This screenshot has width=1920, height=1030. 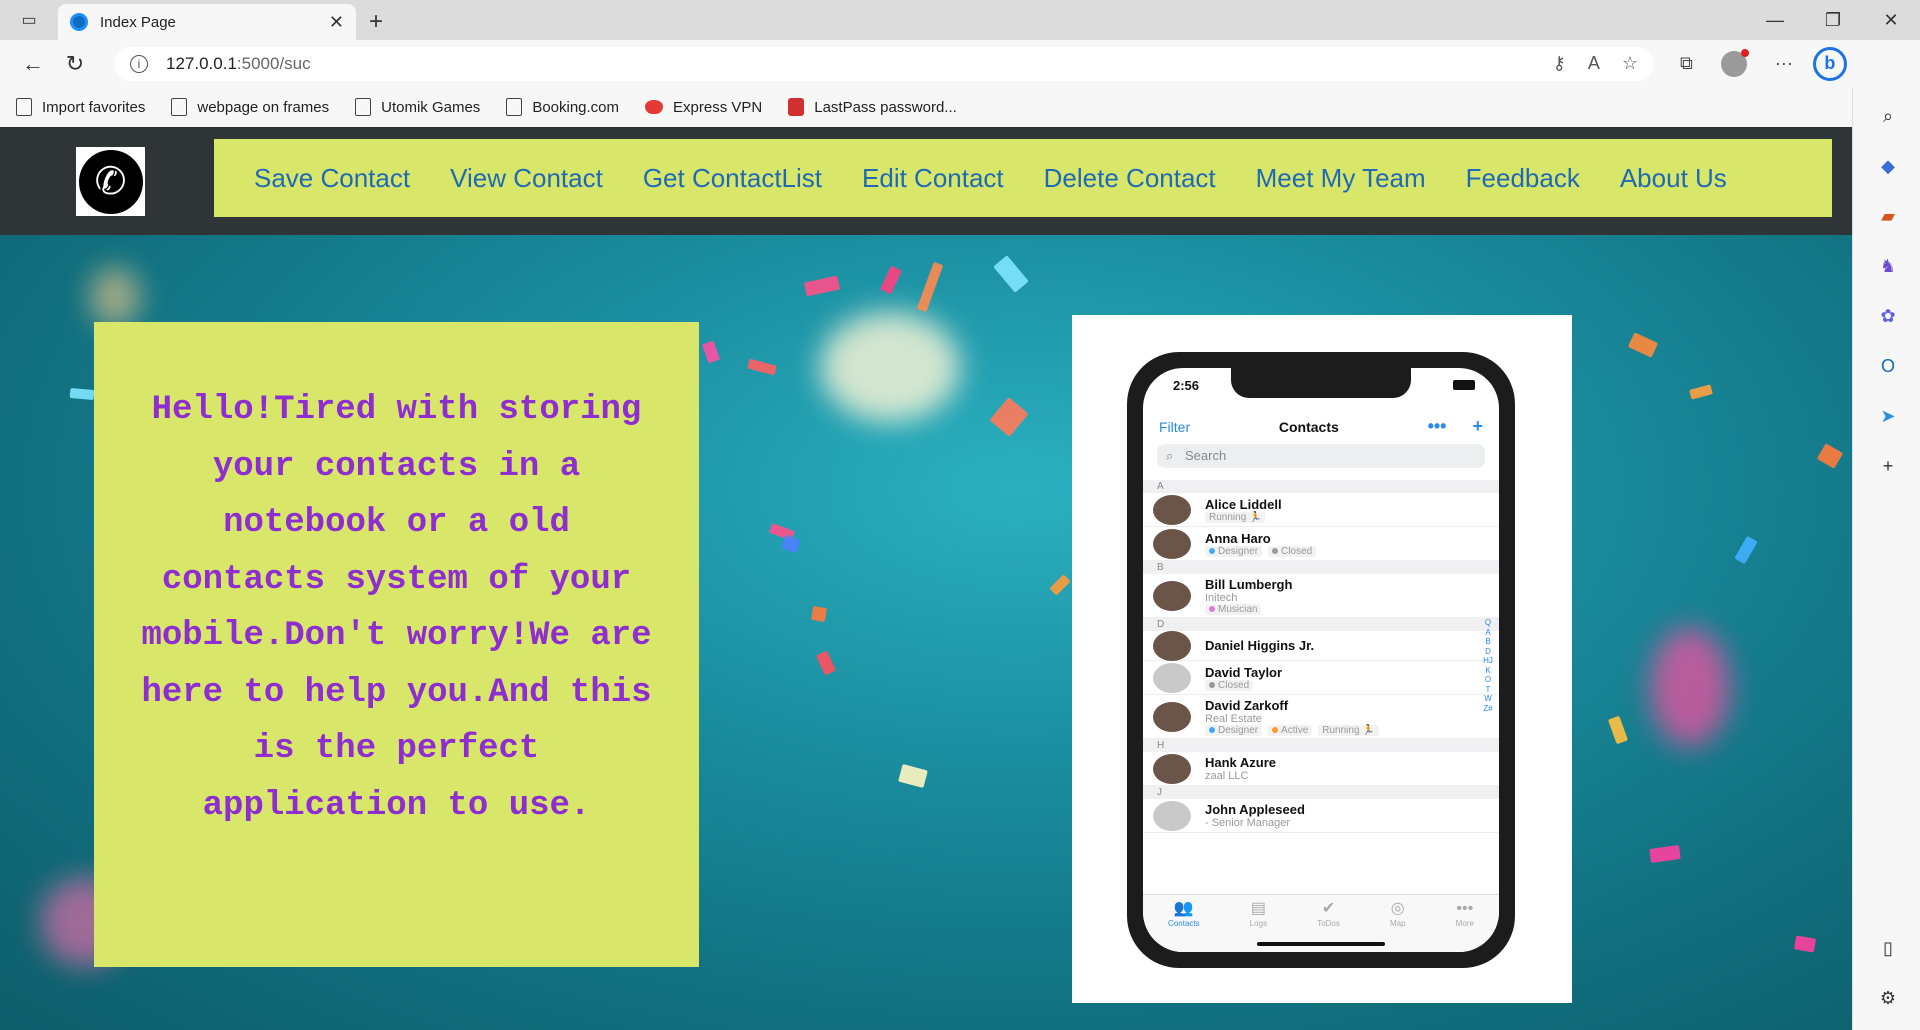 What do you see at coordinates (1784, 63) in the screenshot?
I see `settings-more-icon: ···` at bounding box center [1784, 63].